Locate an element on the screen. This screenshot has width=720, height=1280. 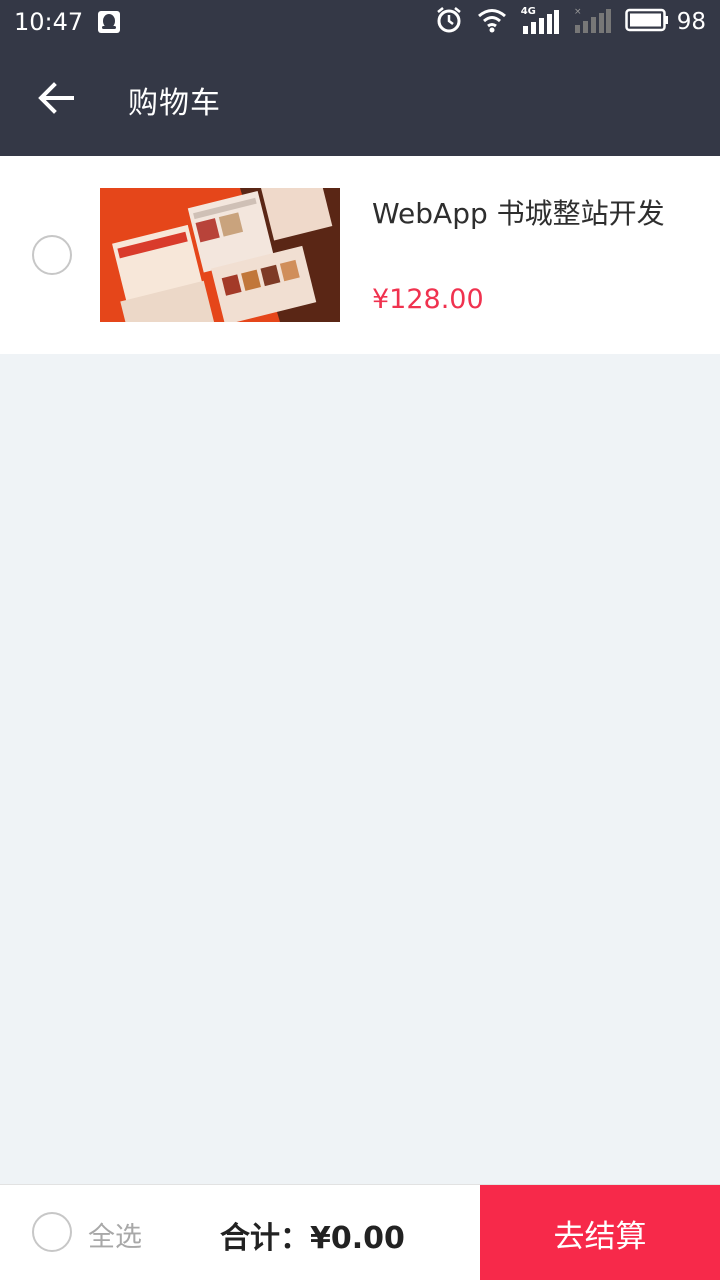
back-button is located at coordinates (56, 100).